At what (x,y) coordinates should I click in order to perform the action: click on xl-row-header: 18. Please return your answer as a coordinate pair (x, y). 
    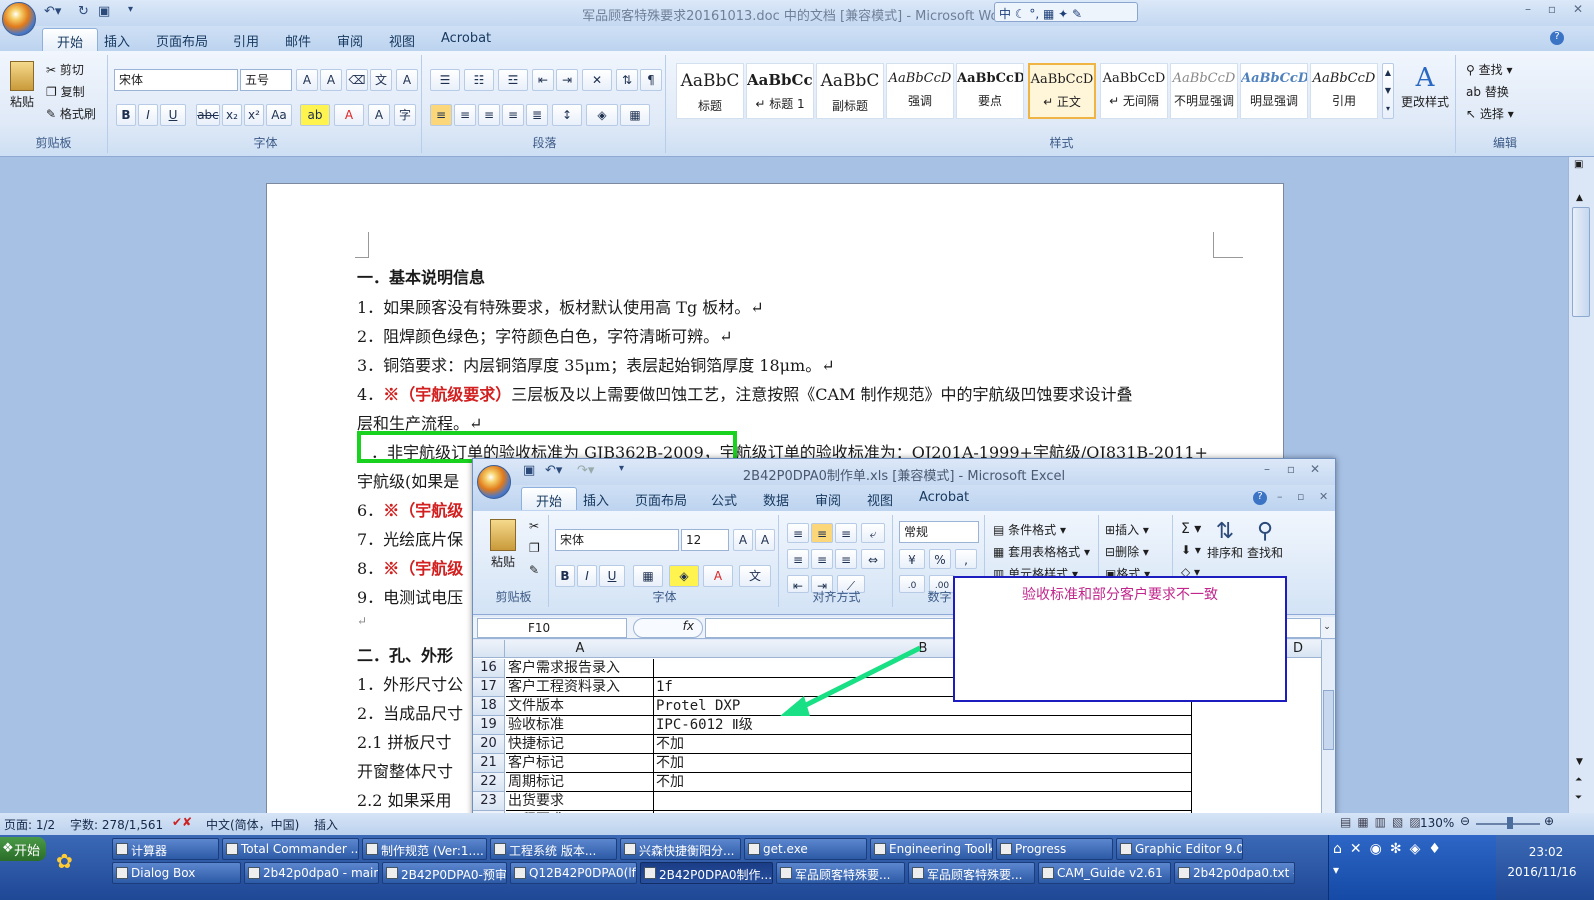
    Looking at the image, I should click on (489, 706).